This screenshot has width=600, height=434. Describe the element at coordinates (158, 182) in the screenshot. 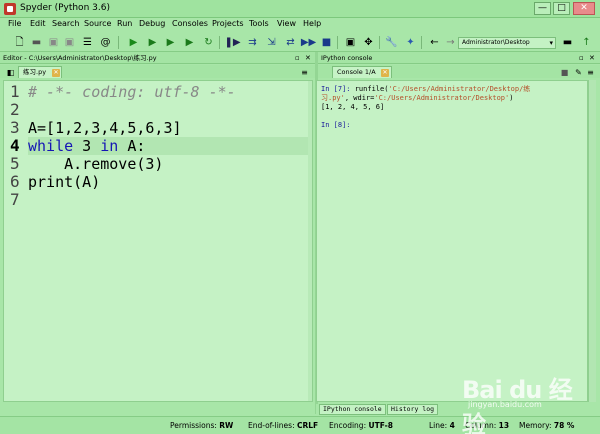

I see `code-line: 6 print(A)` at that location.